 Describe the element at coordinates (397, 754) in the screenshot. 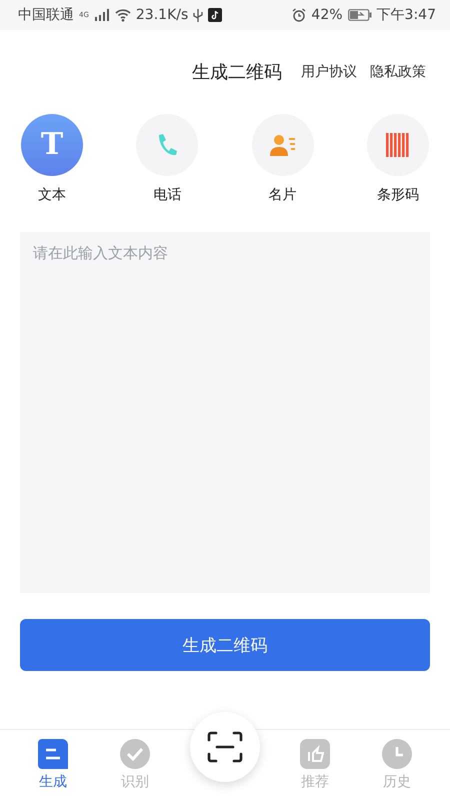

I see `clock-icon` at that location.